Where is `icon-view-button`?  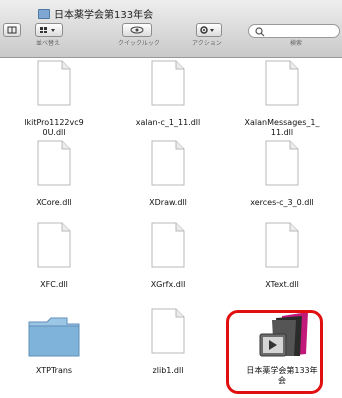 icon-view-button is located at coordinates (12, 30).